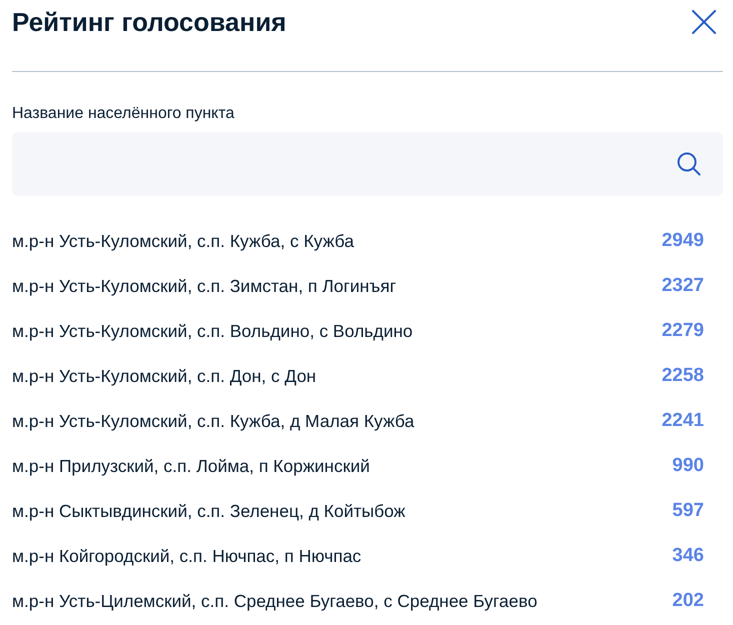 The height and width of the screenshot is (625, 733). What do you see at coordinates (688, 555) in the screenshot?
I see `vote-count: 346` at bounding box center [688, 555].